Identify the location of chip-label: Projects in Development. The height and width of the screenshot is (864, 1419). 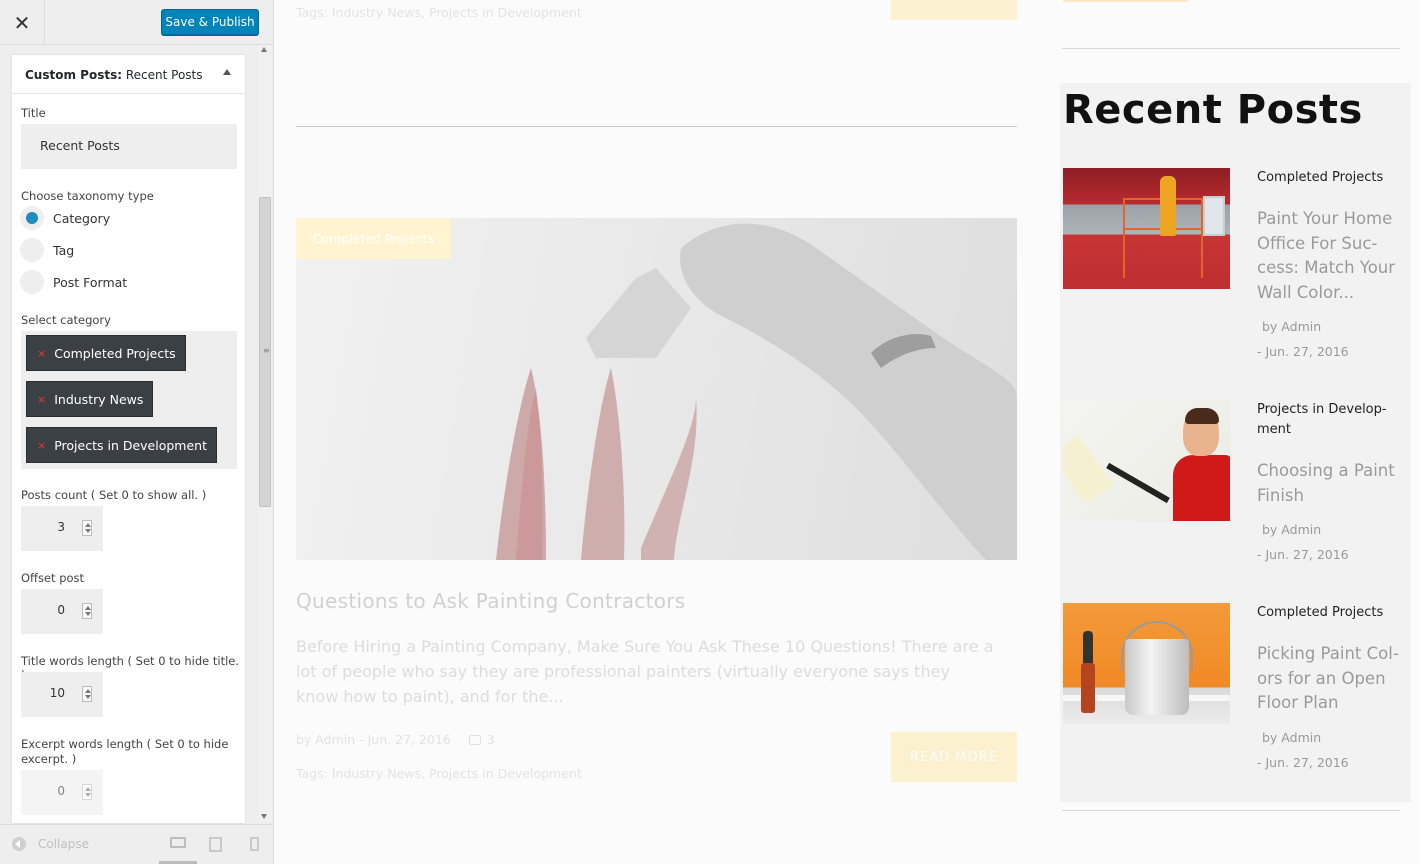
(130, 445).